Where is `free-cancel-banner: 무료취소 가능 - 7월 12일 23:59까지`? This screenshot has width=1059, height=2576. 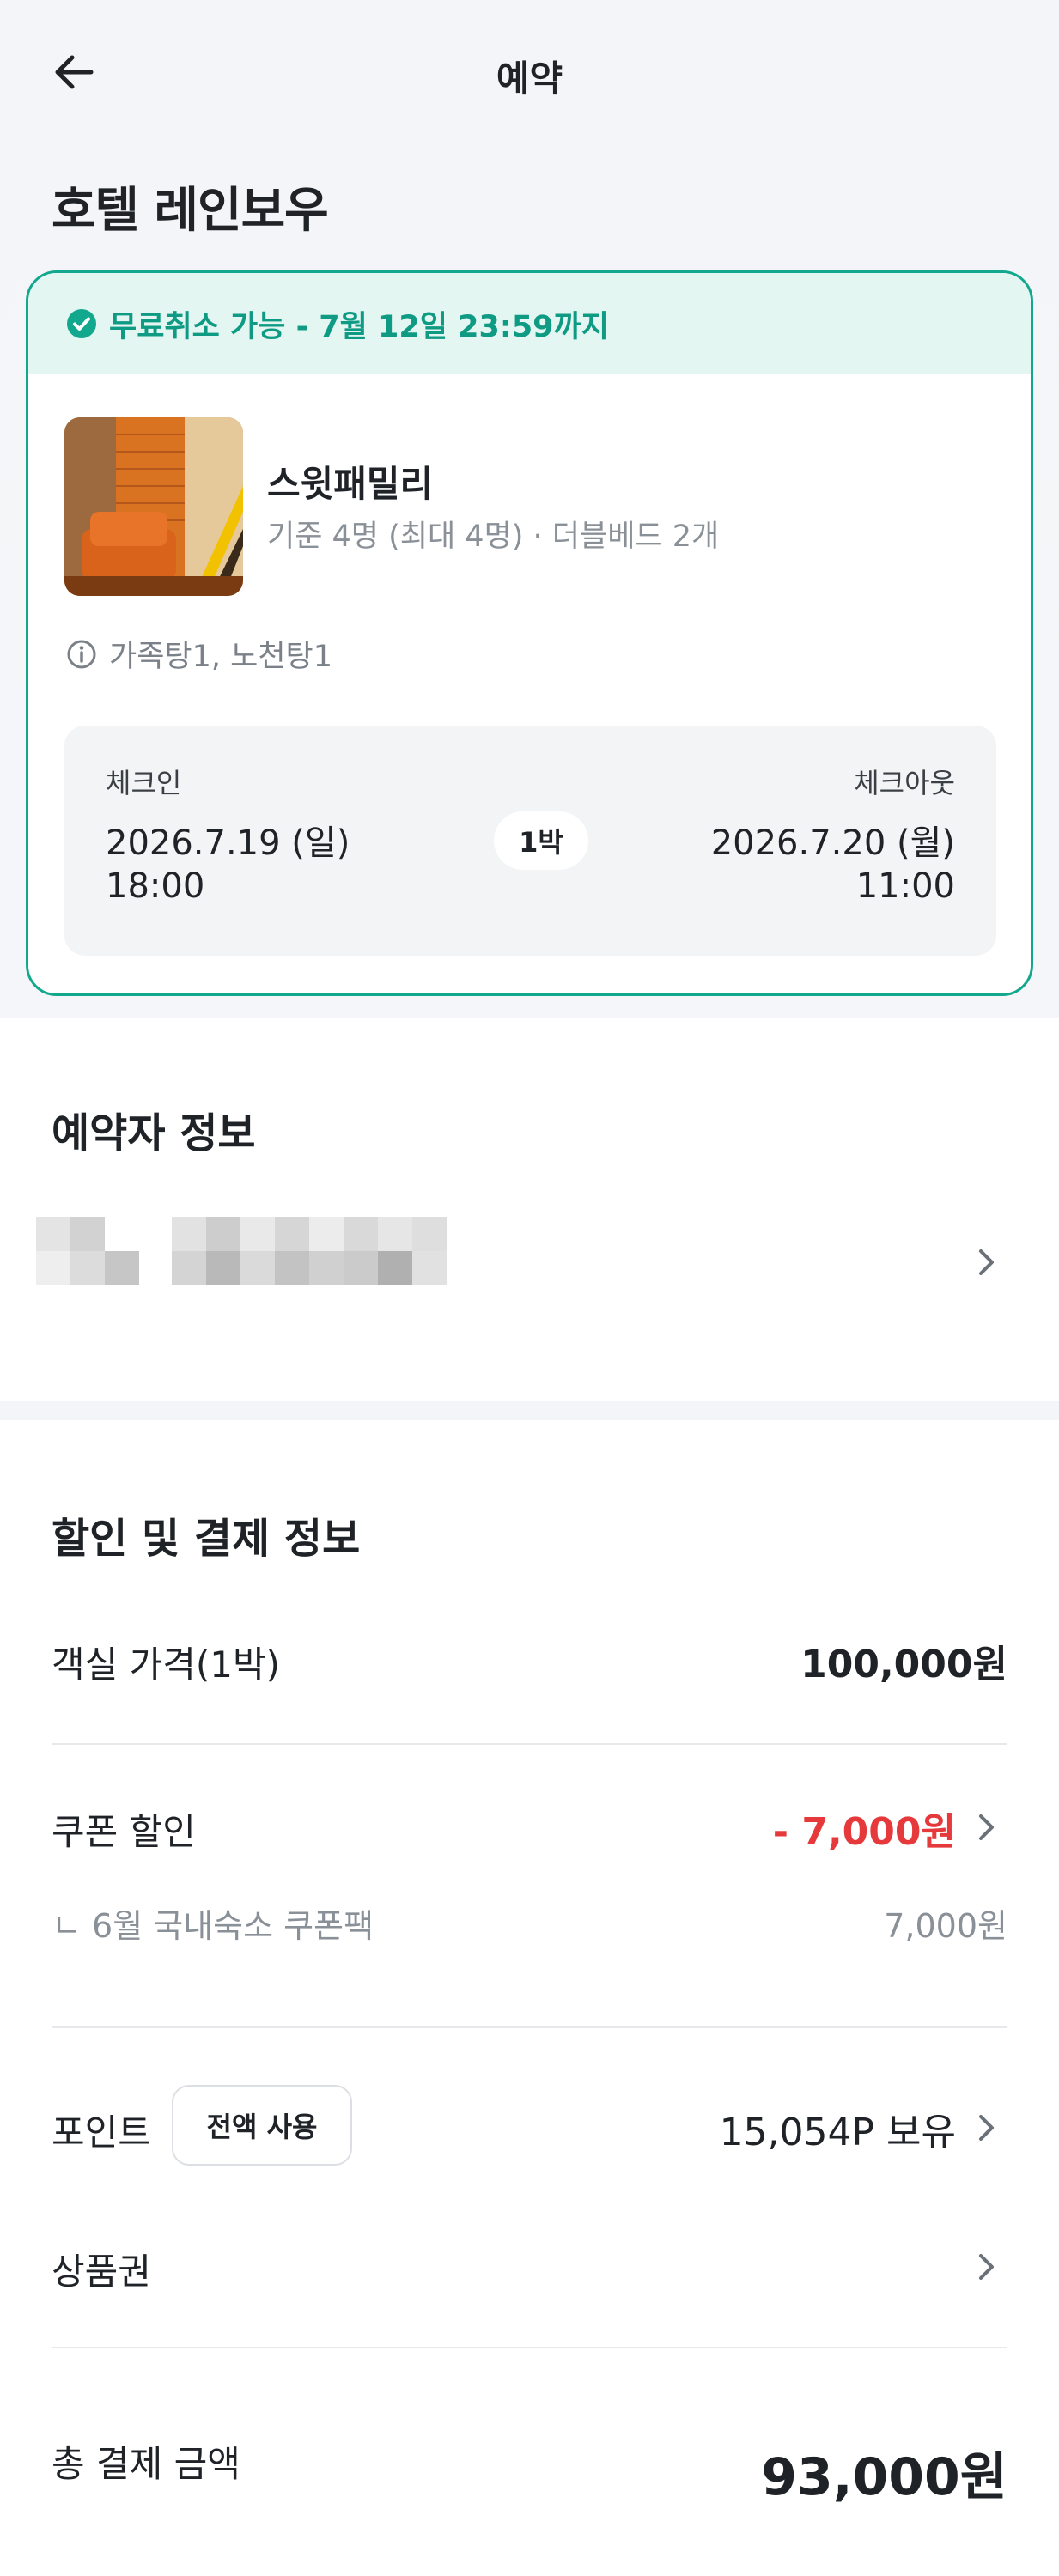 free-cancel-banner: 무료취소 가능 - 7월 12일 23:59까지 is located at coordinates (529, 323).